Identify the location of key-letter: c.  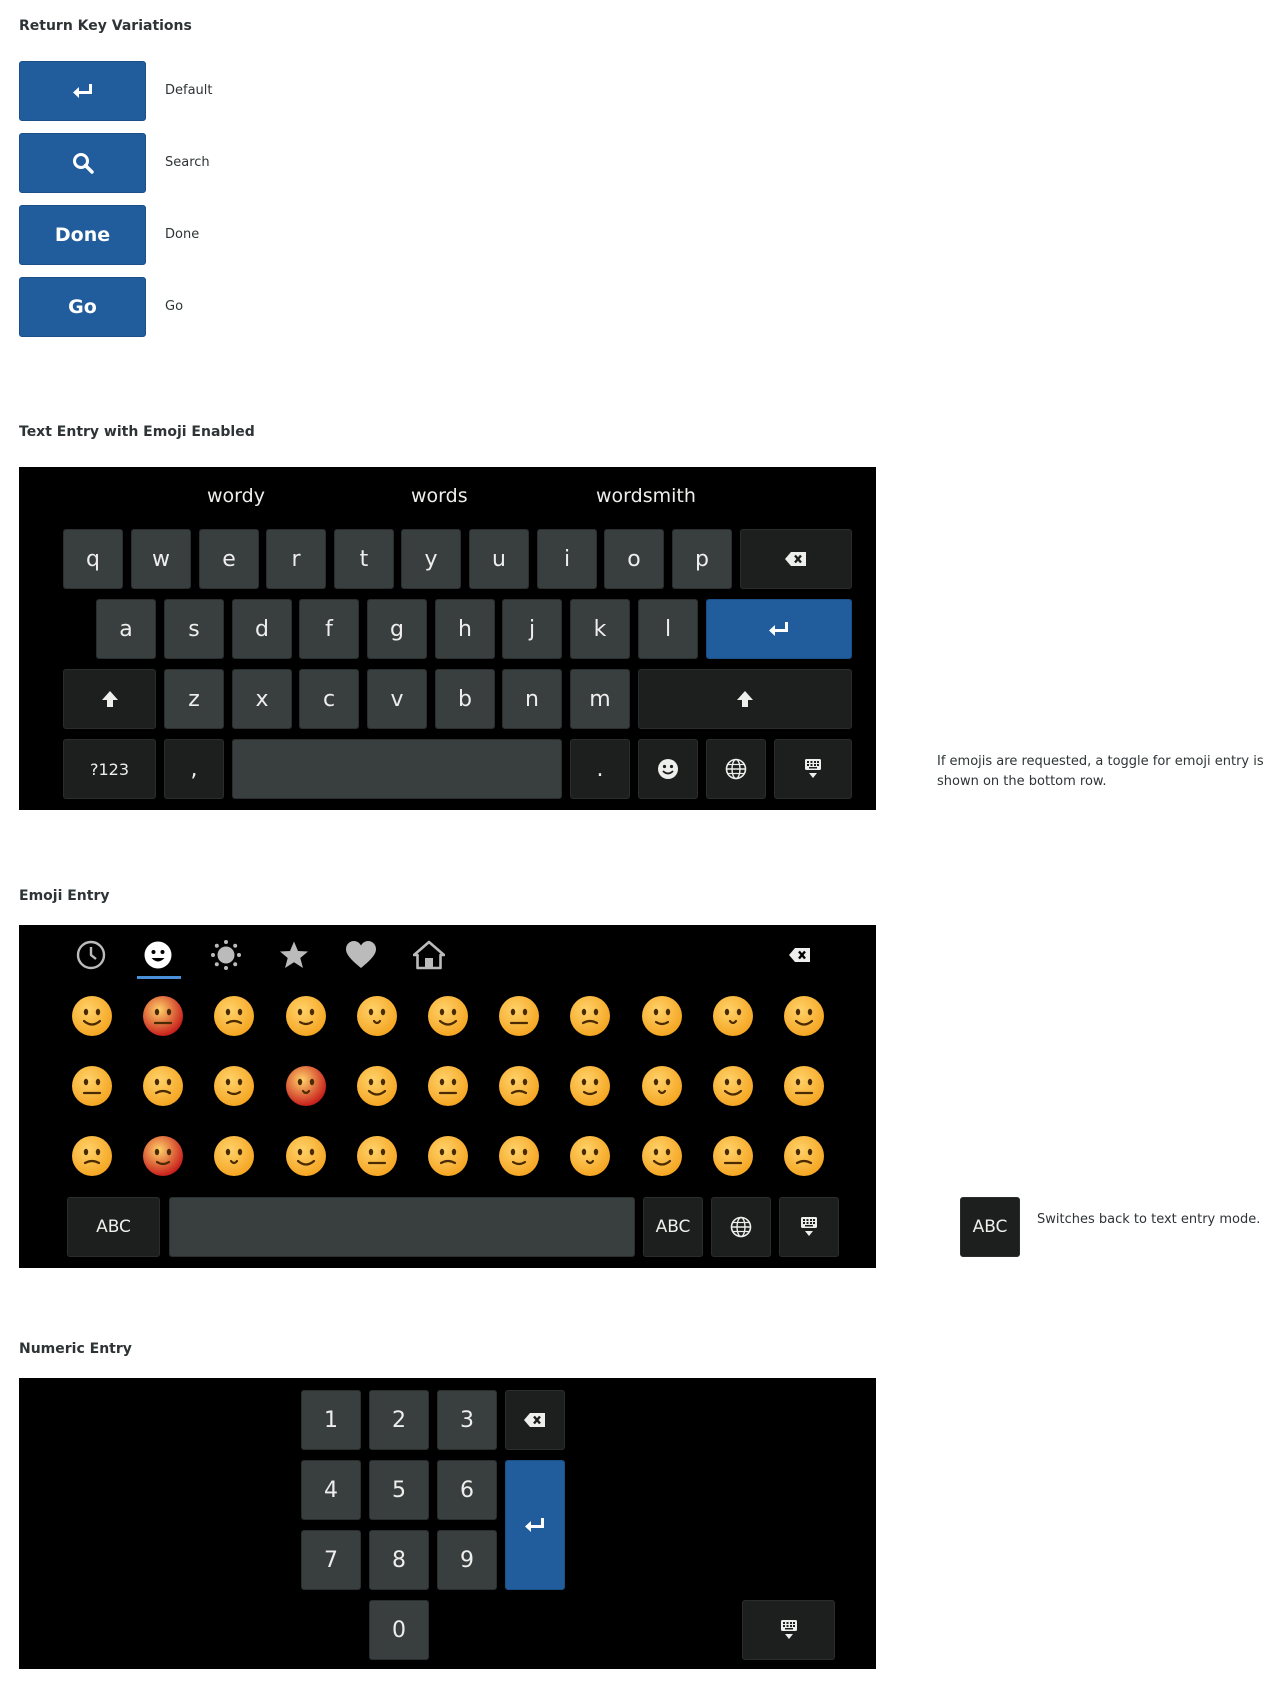
(329, 699).